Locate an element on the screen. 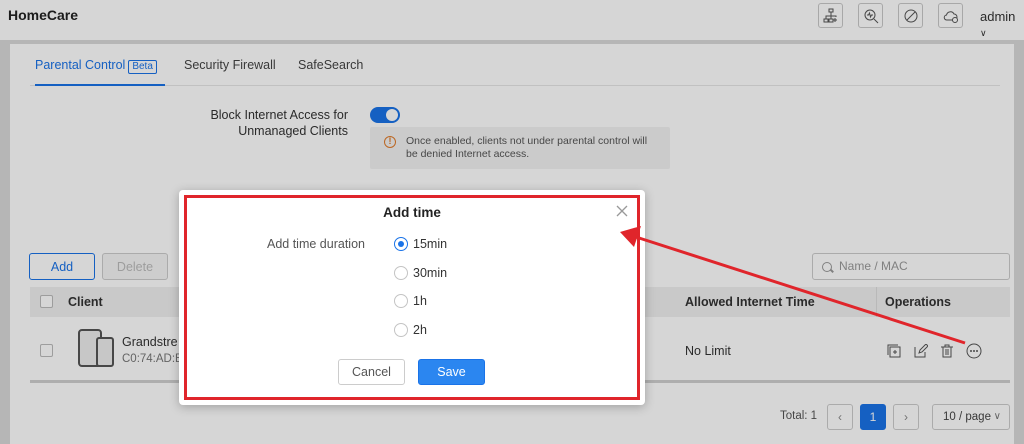 The height and width of the screenshot is (444, 1024). radio-label: 1h is located at coordinates (420, 301).